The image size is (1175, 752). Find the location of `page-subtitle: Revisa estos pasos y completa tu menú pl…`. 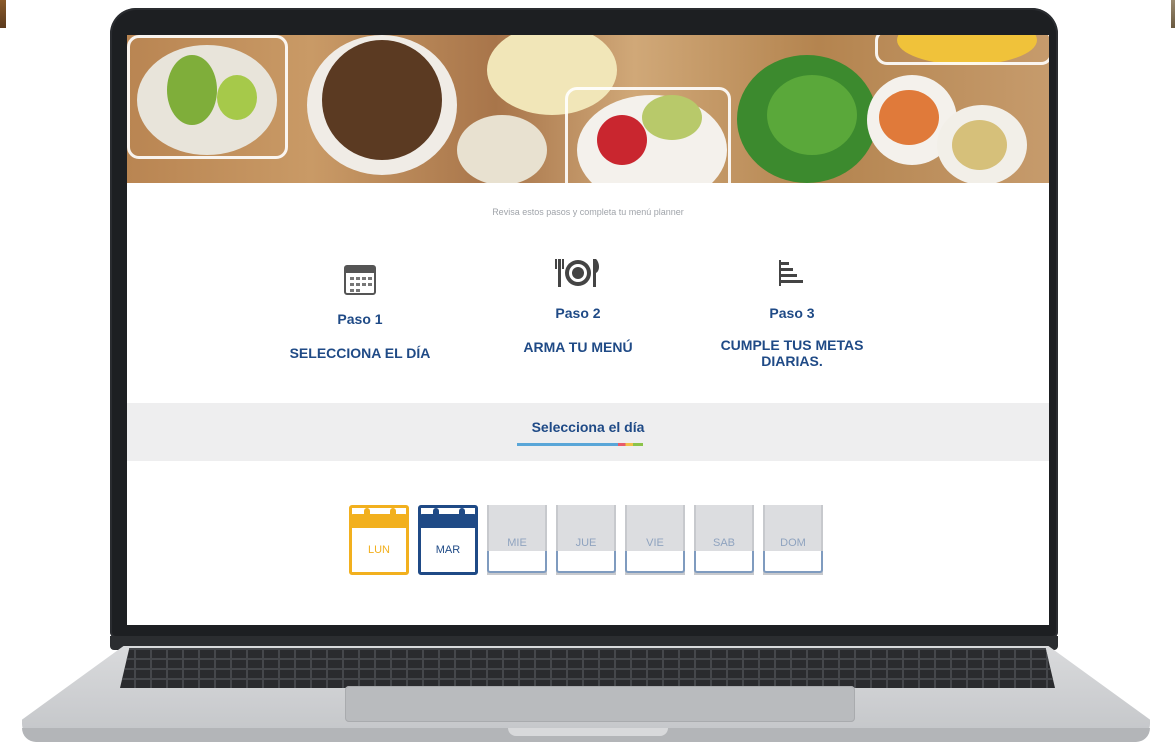

page-subtitle: Revisa estos pasos y completa tu menú pl… is located at coordinates (588, 212).